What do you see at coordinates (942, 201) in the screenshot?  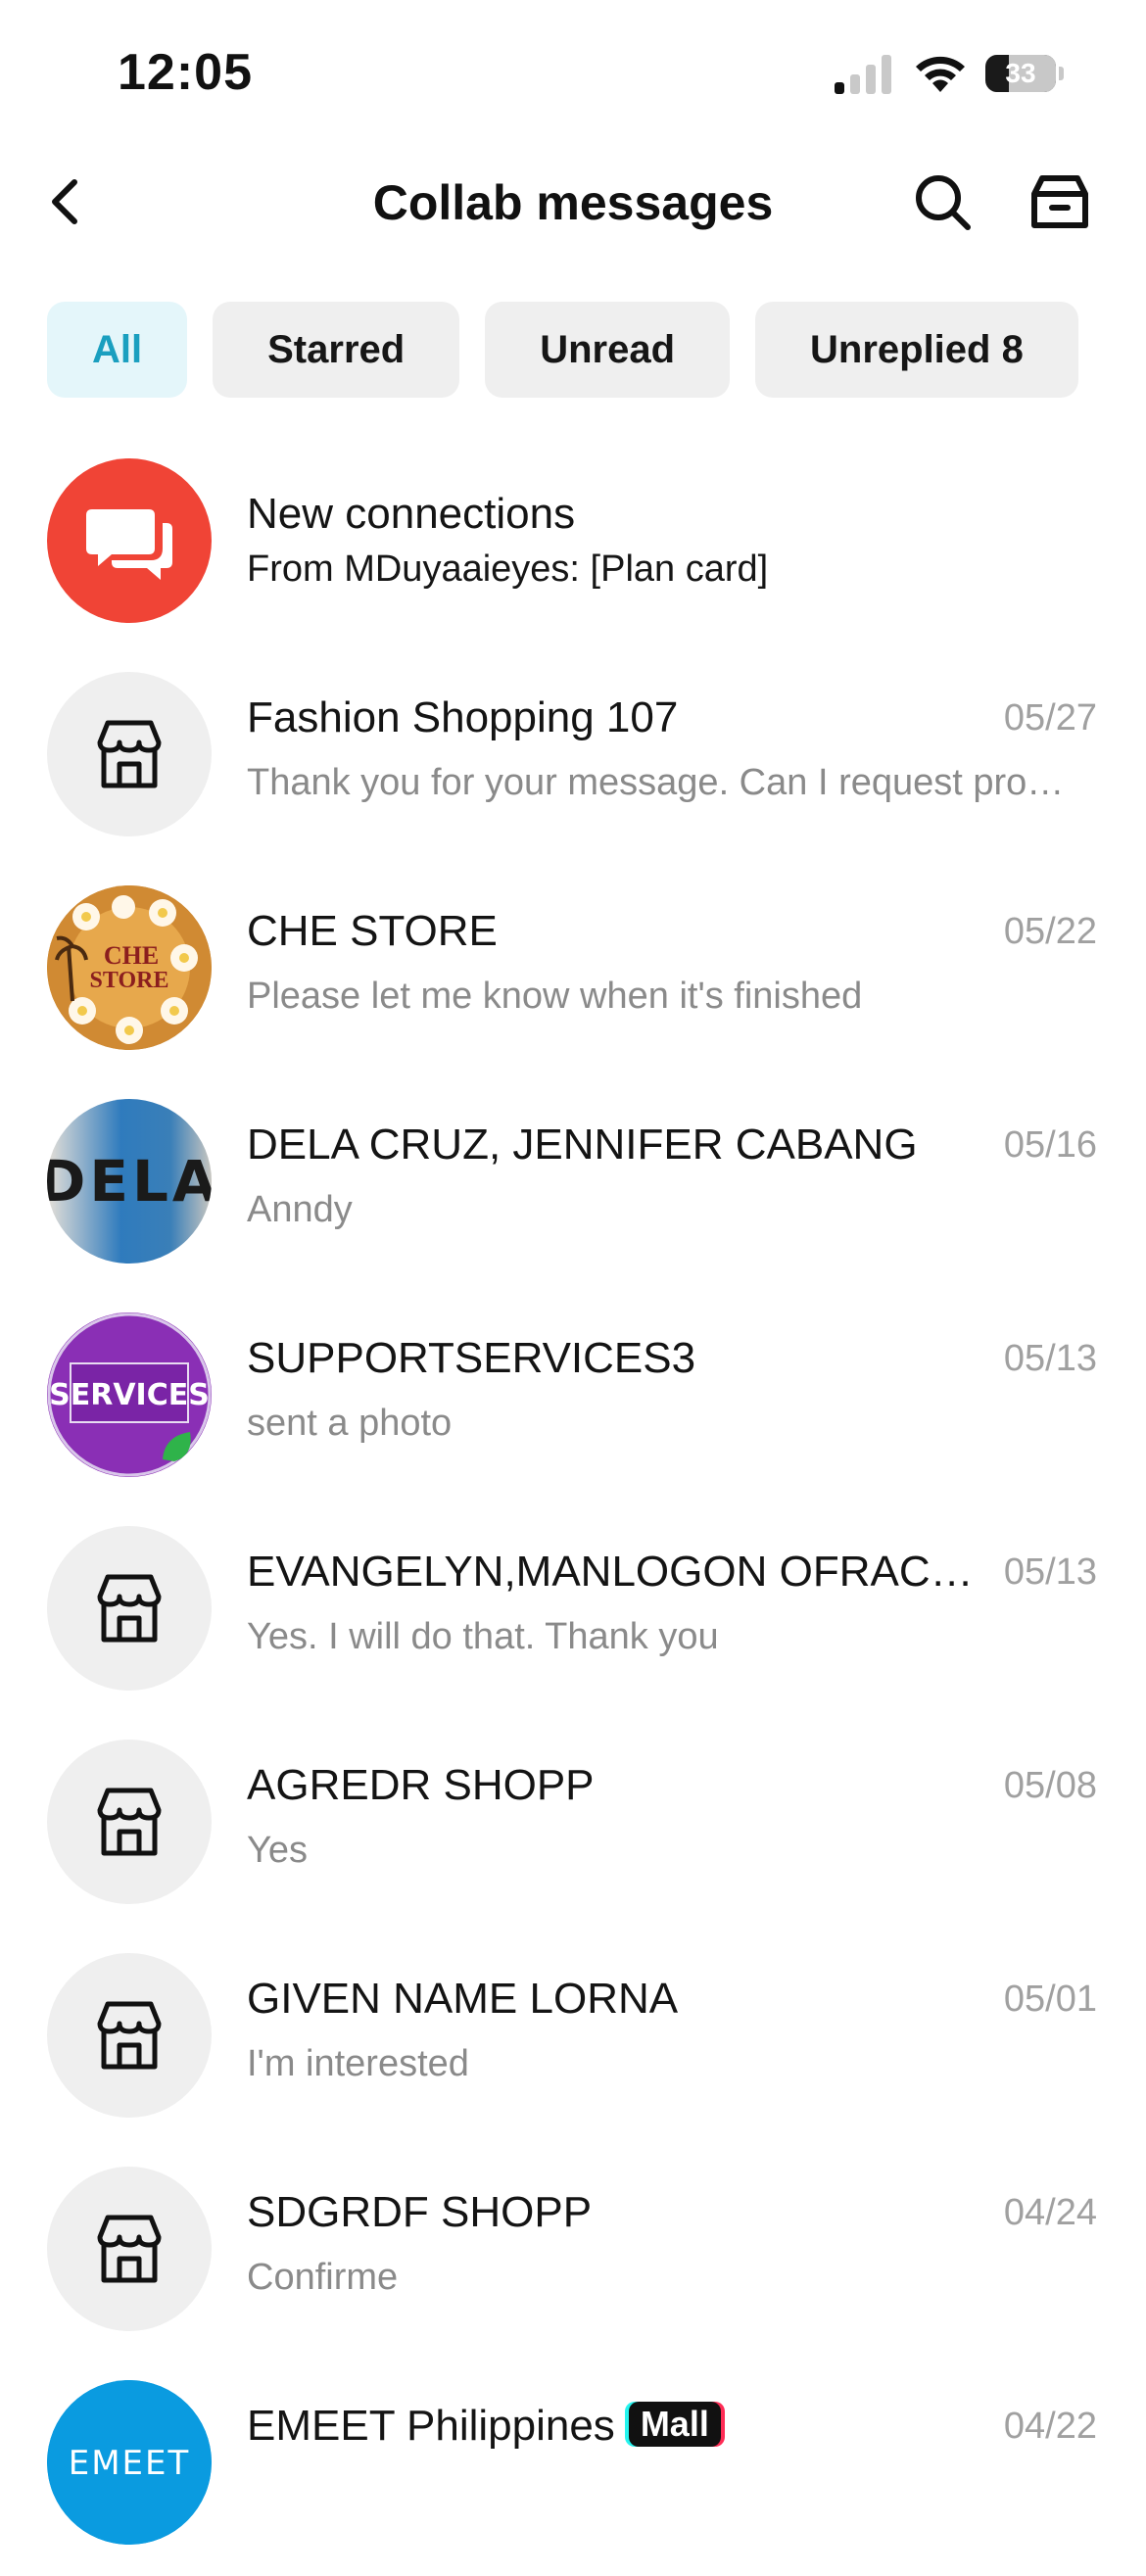 I see `search-icon` at bounding box center [942, 201].